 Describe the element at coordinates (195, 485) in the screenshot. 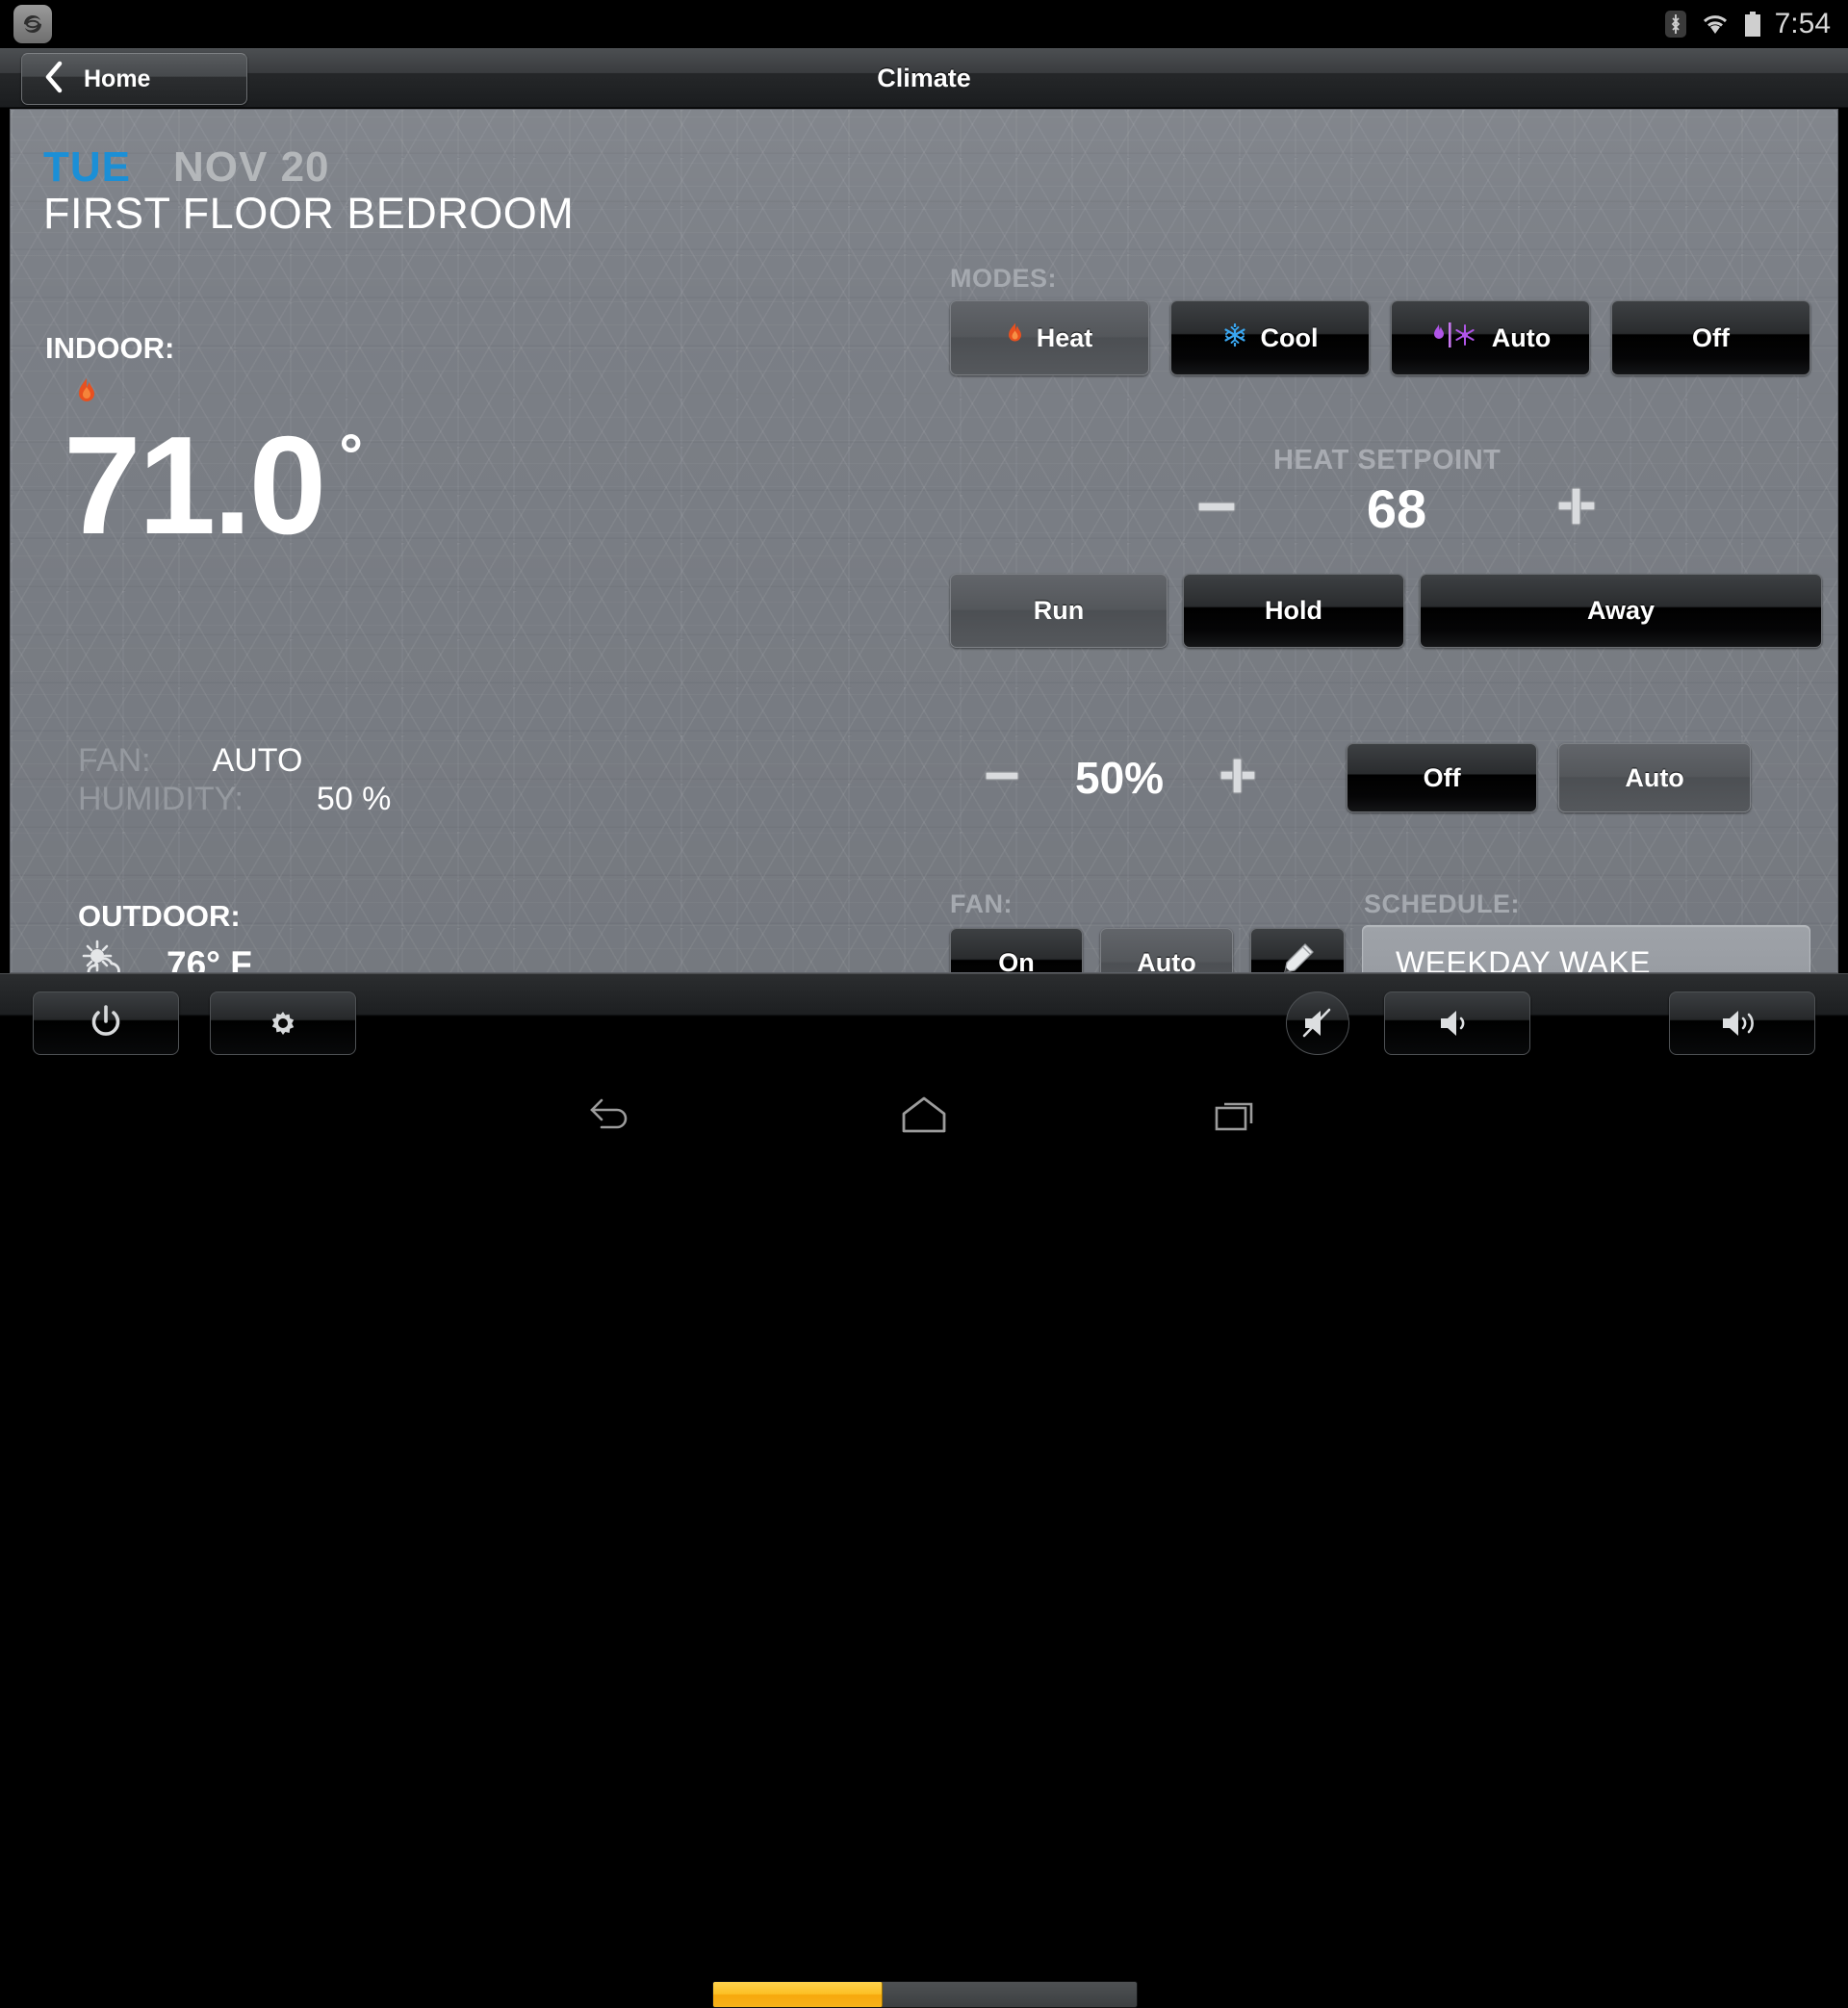

I see `indoor-temp-value: 71.0` at that location.